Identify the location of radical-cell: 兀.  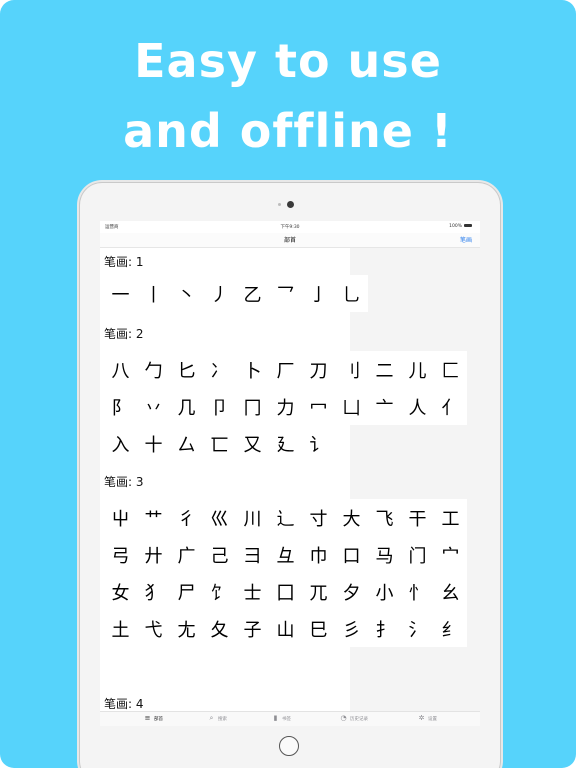
(318, 591).